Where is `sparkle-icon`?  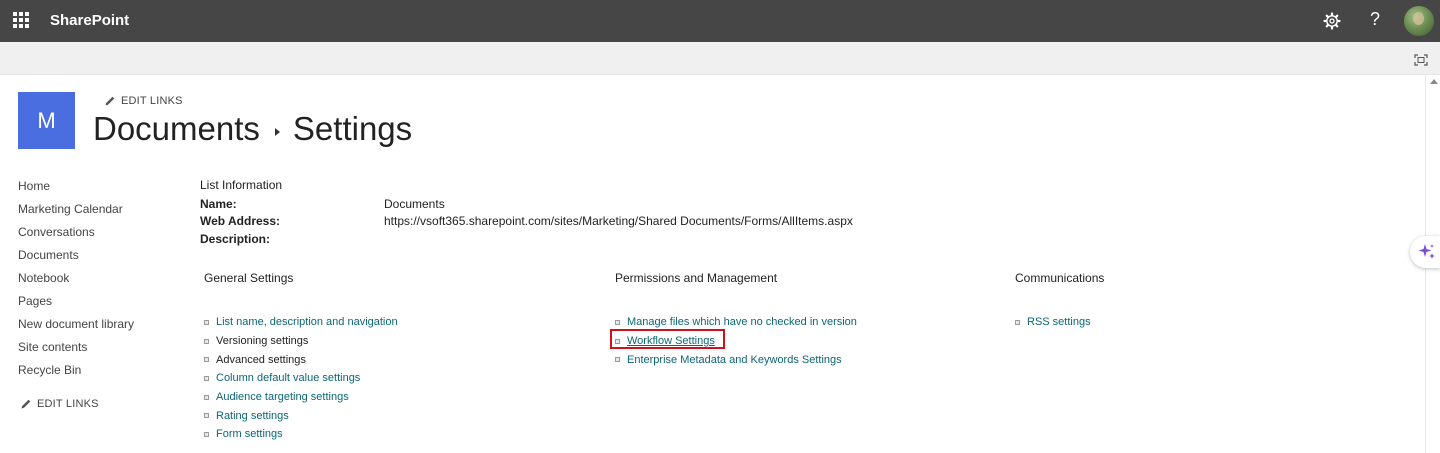
sparkle-icon is located at coordinates (1426, 251).